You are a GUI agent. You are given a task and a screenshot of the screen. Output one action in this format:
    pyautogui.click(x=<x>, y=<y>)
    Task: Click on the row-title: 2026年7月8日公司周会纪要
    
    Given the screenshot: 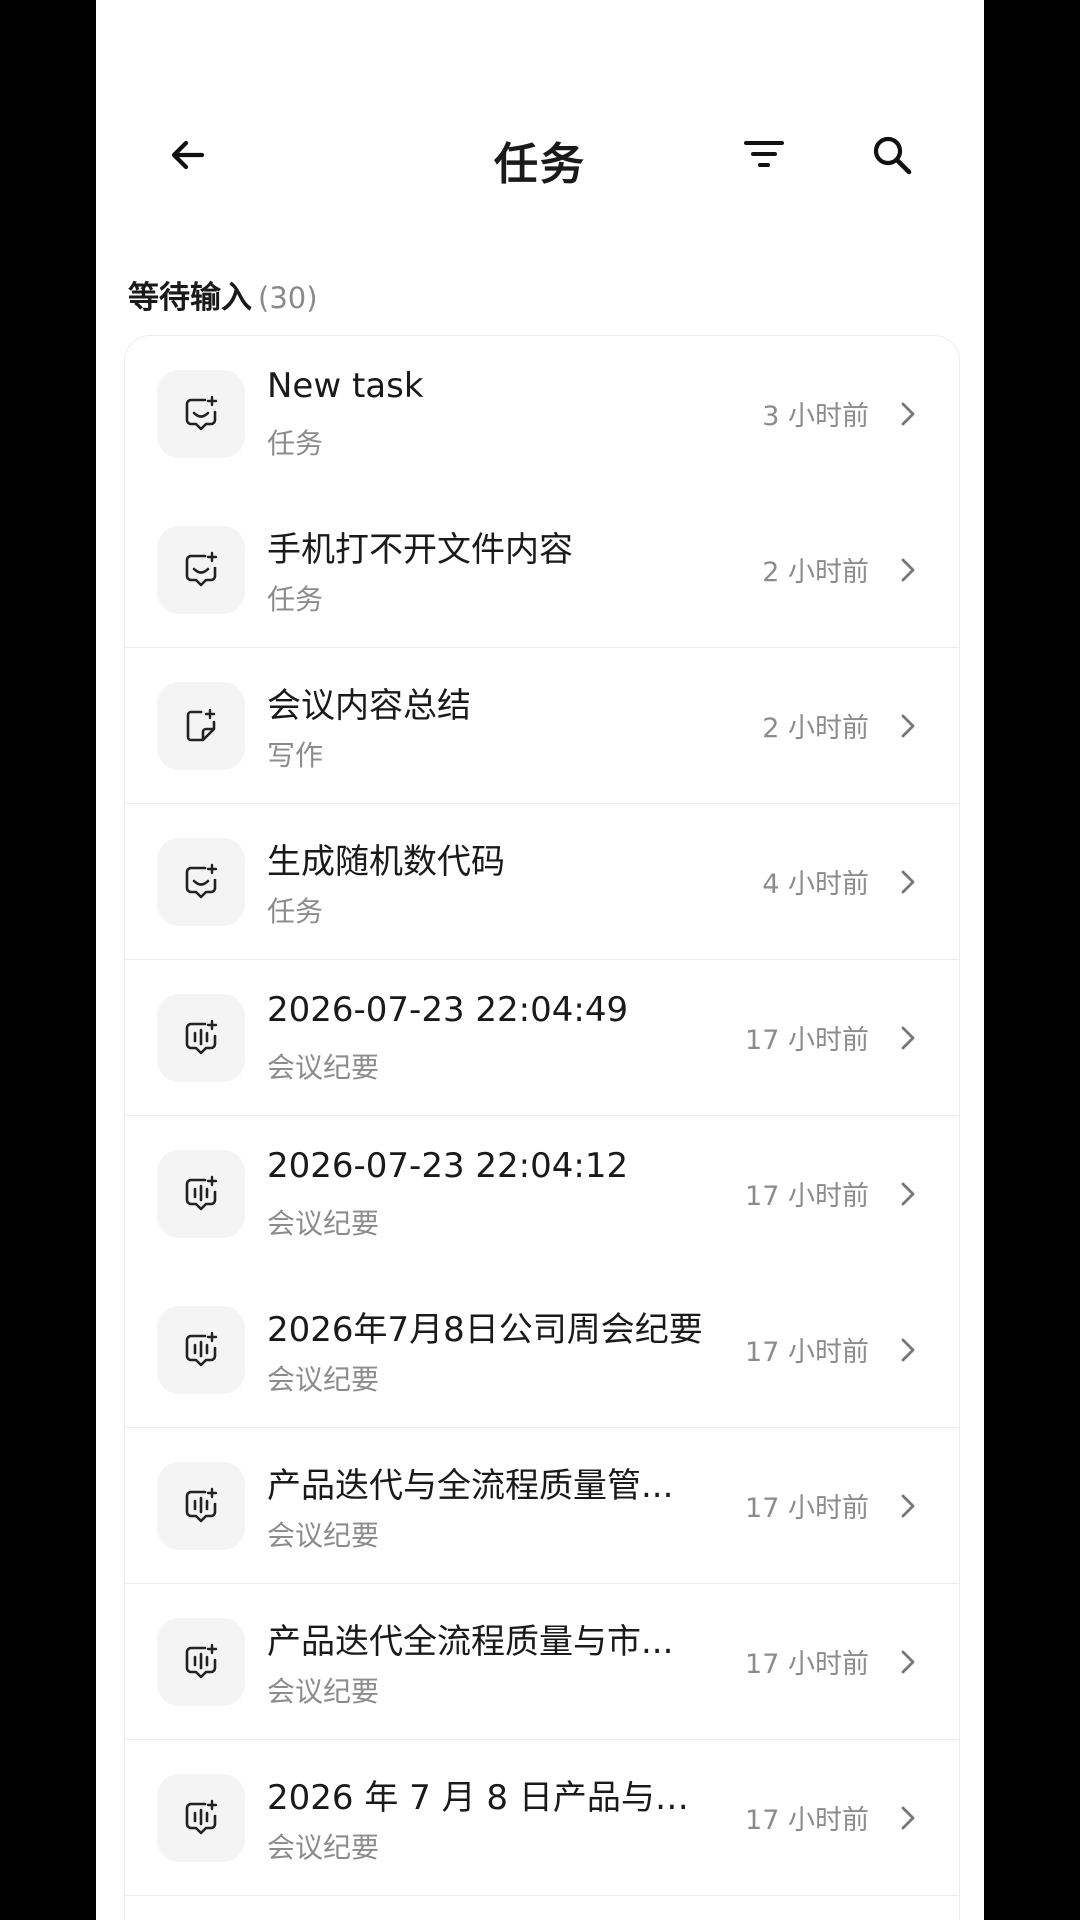 What is the action you would take?
    pyautogui.click(x=485, y=1330)
    